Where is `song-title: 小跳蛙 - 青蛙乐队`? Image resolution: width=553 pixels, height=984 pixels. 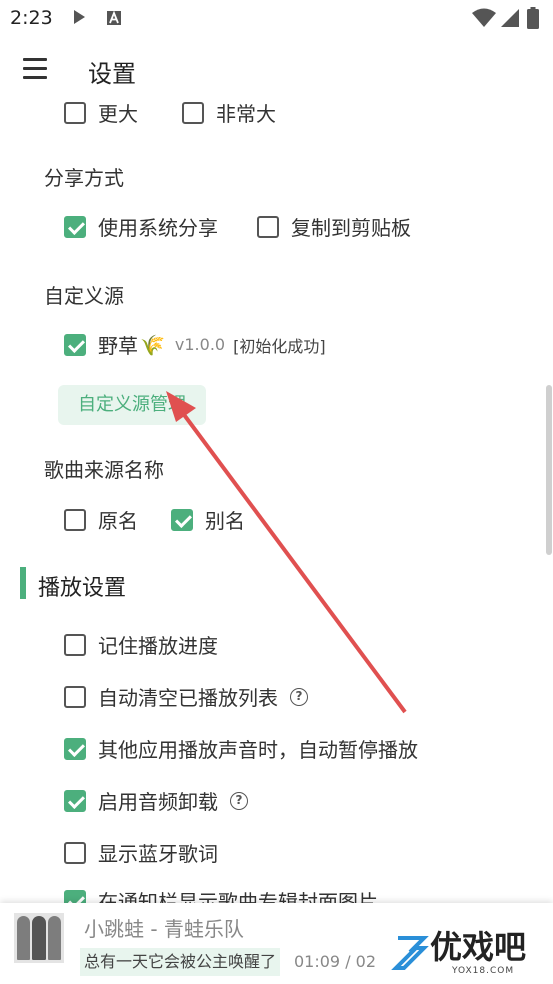
song-title: 小跳蛙 - 青蛙乐队 is located at coordinates (164, 929).